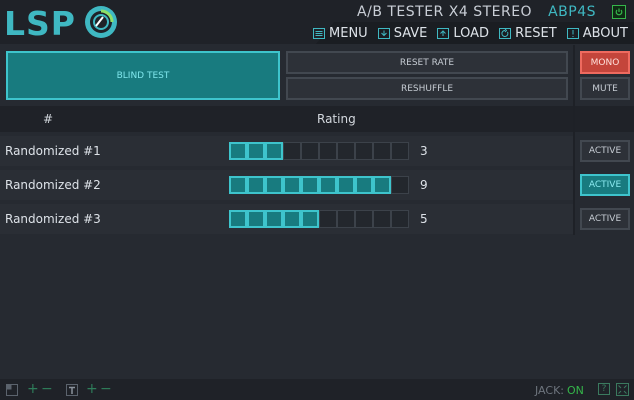 The width and height of the screenshot is (634, 400). What do you see at coordinates (336, 119) in the screenshot?
I see `column-header-rating: Rating` at bounding box center [336, 119].